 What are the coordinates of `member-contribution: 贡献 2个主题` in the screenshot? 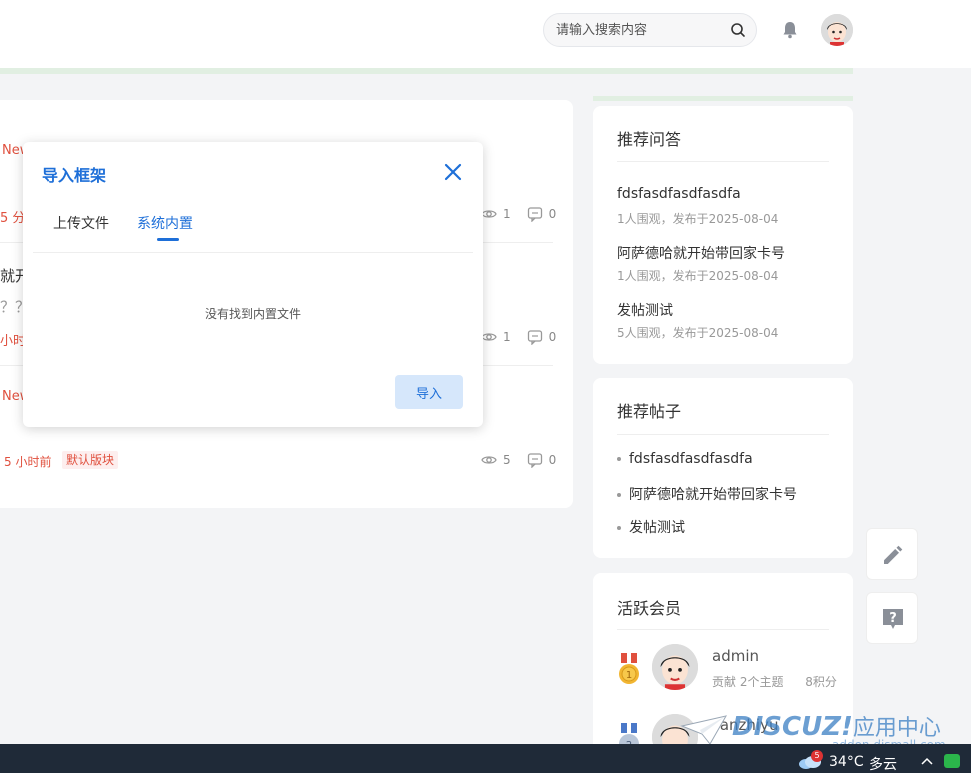 It's located at (748, 682).